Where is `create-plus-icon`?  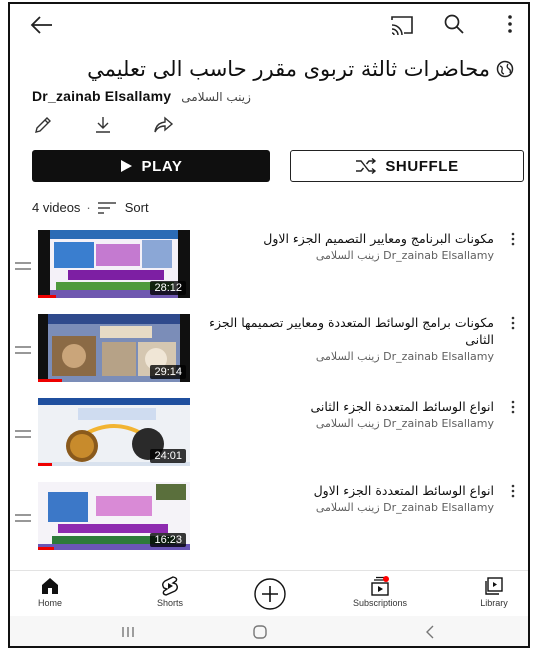
create-plus-icon is located at coordinates (270, 594).